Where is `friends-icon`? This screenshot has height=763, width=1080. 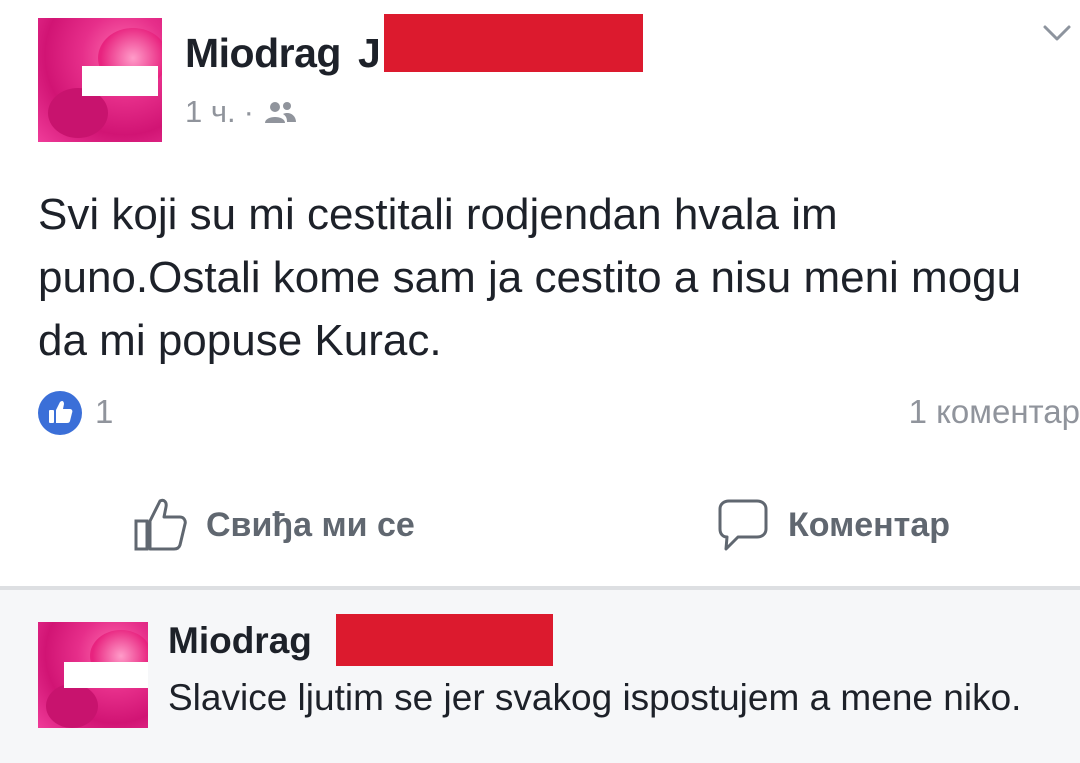
friends-icon is located at coordinates (280, 112).